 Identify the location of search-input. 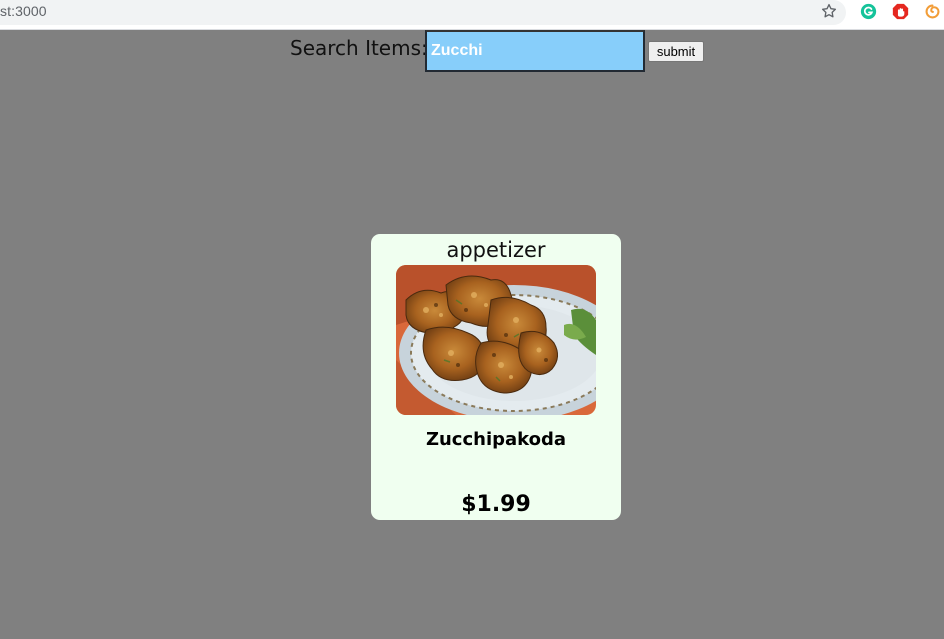
(535, 51).